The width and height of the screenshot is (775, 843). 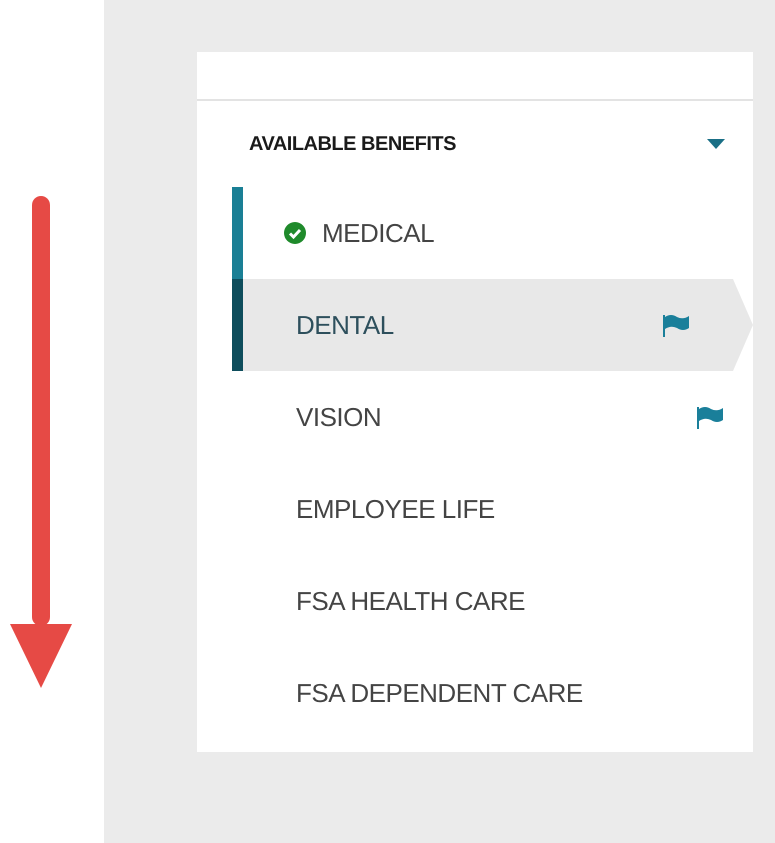 I want to click on section-title: AVAILABLE BENEFITS, so click(x=352, y=144).